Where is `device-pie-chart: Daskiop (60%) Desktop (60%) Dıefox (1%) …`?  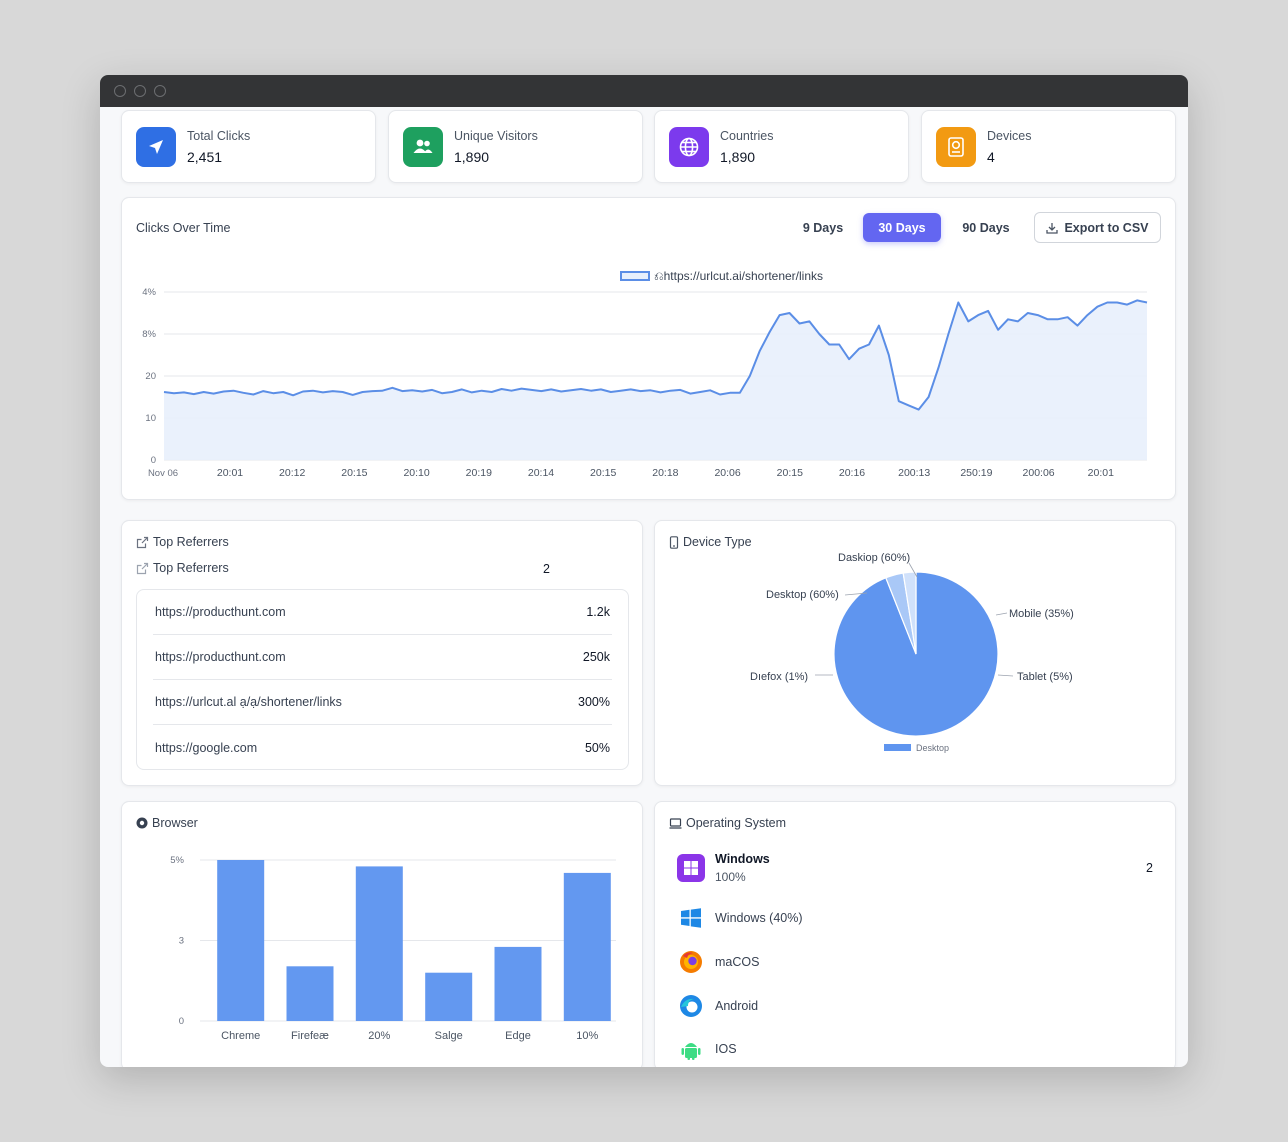
device-pie-chart: Daskiop (60%) Desktop (60%) Dıefox (1%) … is located at coordinates (912, 652).